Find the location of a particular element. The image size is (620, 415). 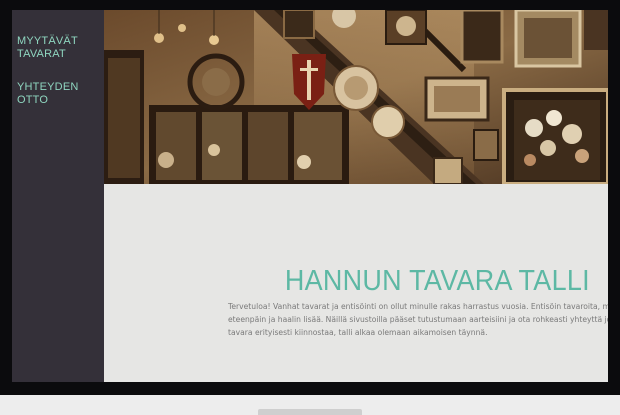

nav-link-for-sale-items: MYYTÄVÄT TAVARAT is located at coordinates (47, 48).